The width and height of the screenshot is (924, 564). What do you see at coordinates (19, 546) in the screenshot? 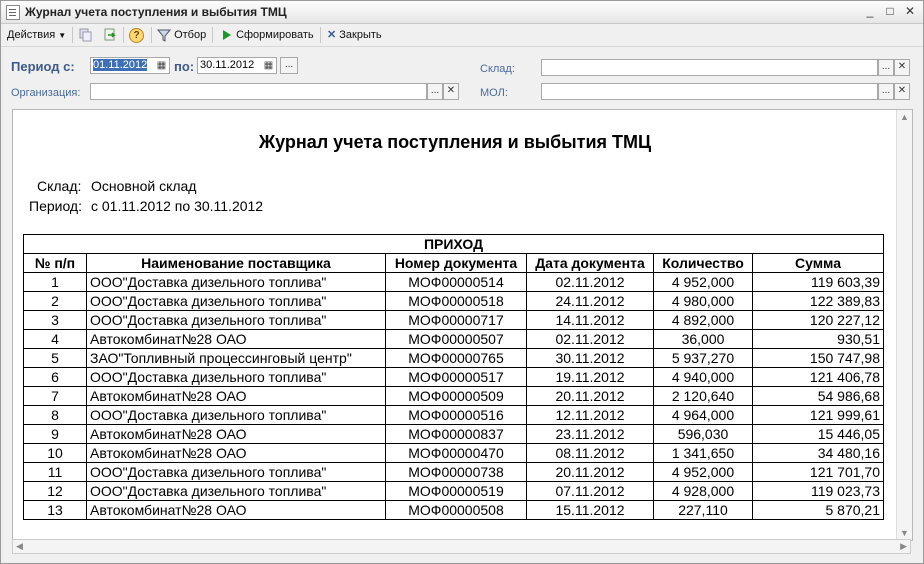
I see `scroll-left-icon: ◀` at bounding box center [19, 546].